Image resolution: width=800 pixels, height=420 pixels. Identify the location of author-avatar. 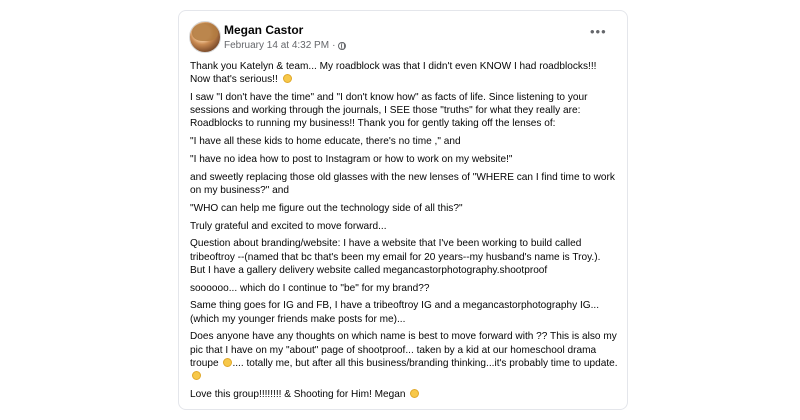
(205, 37).